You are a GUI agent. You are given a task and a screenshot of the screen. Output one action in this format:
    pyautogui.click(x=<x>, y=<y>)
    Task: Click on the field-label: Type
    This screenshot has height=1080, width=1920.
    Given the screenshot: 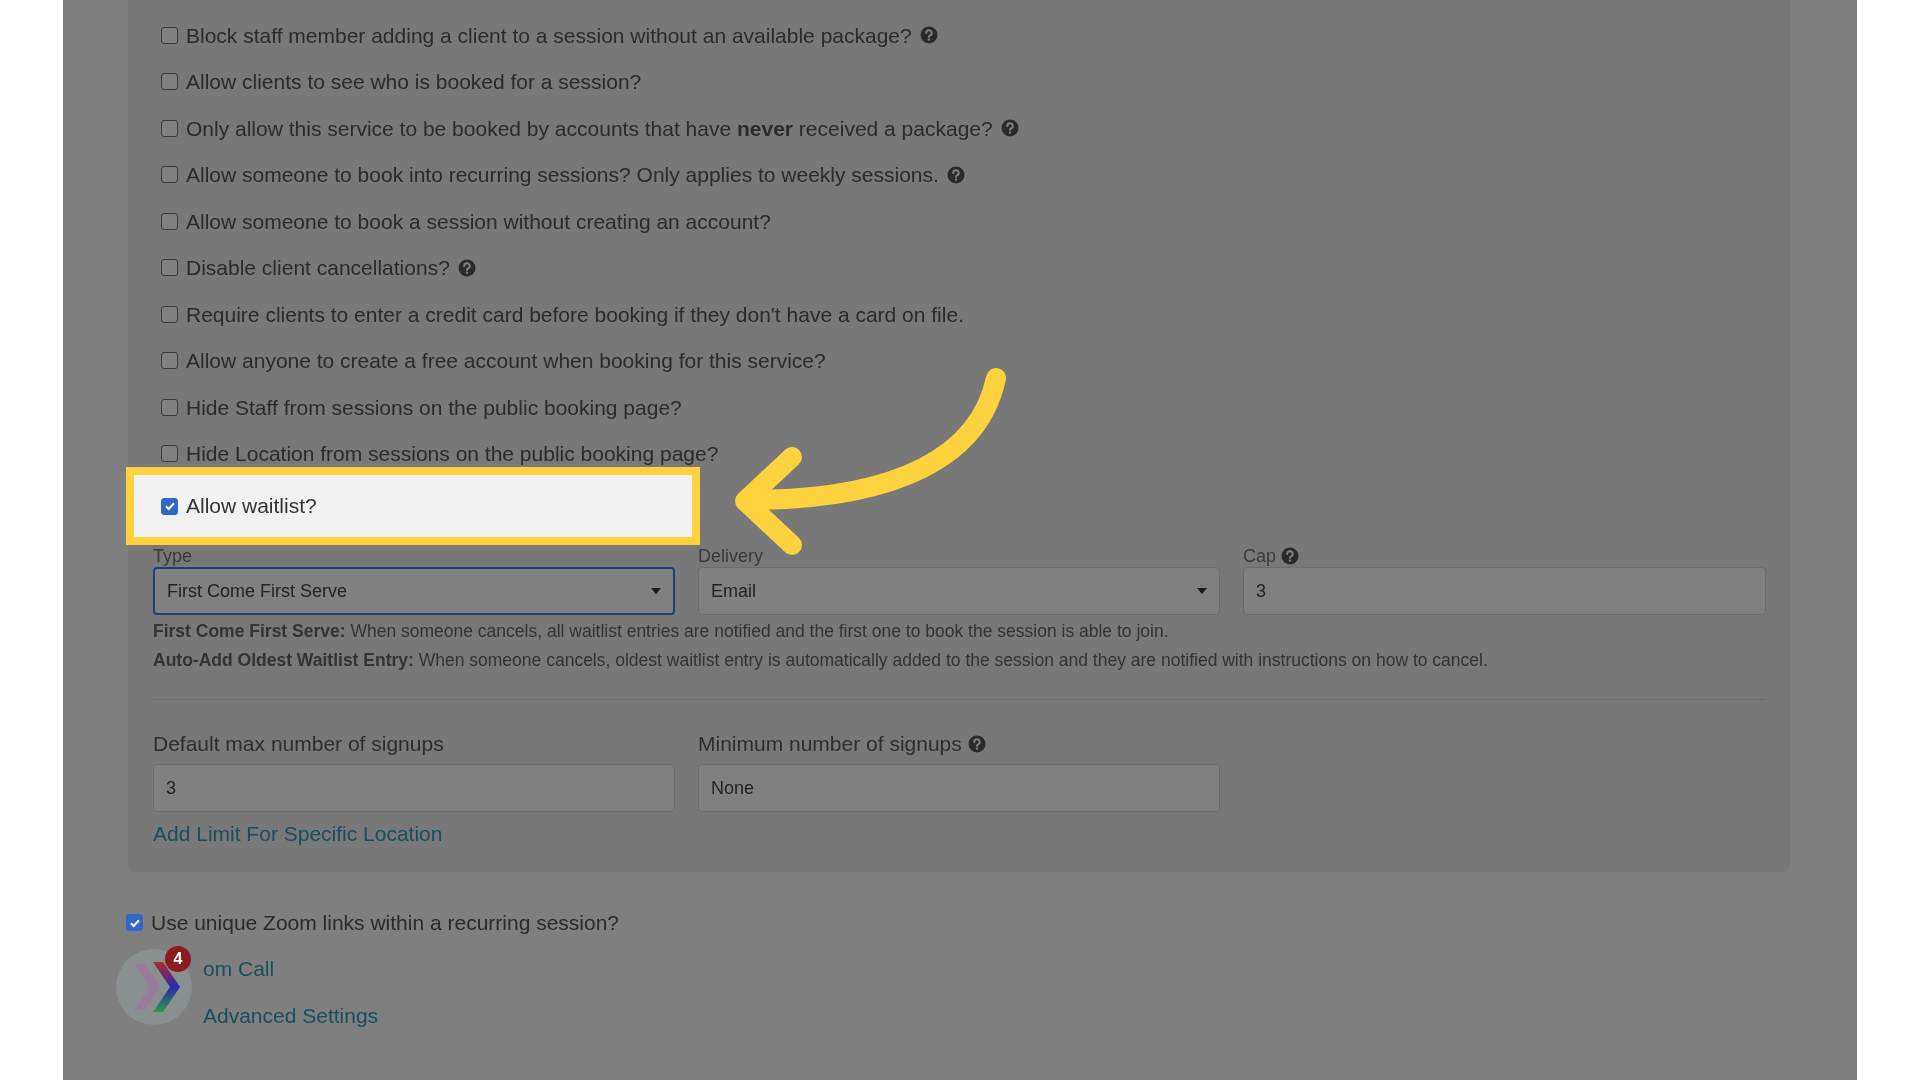 What is the action you would take?
    pyautogui.click(x=173, y=556)
    